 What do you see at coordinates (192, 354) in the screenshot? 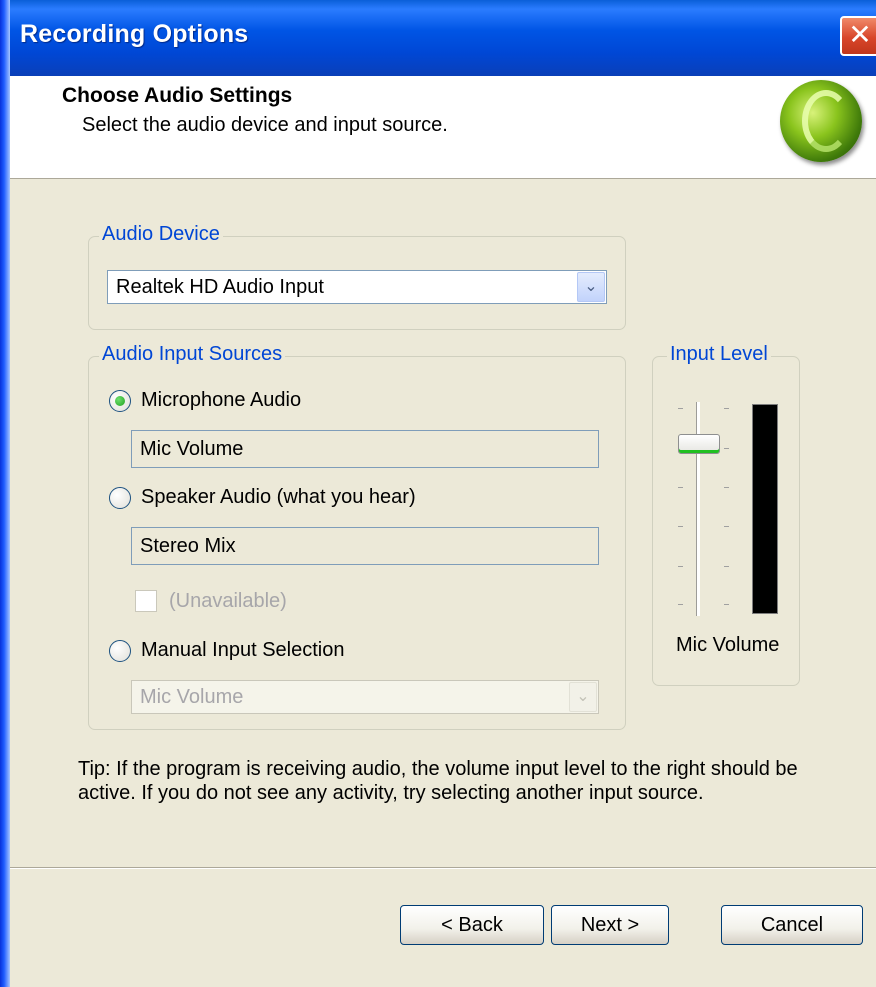
I see `audio-input-sources-legend: Audio Input Sources` at bounding box center [192, 354].